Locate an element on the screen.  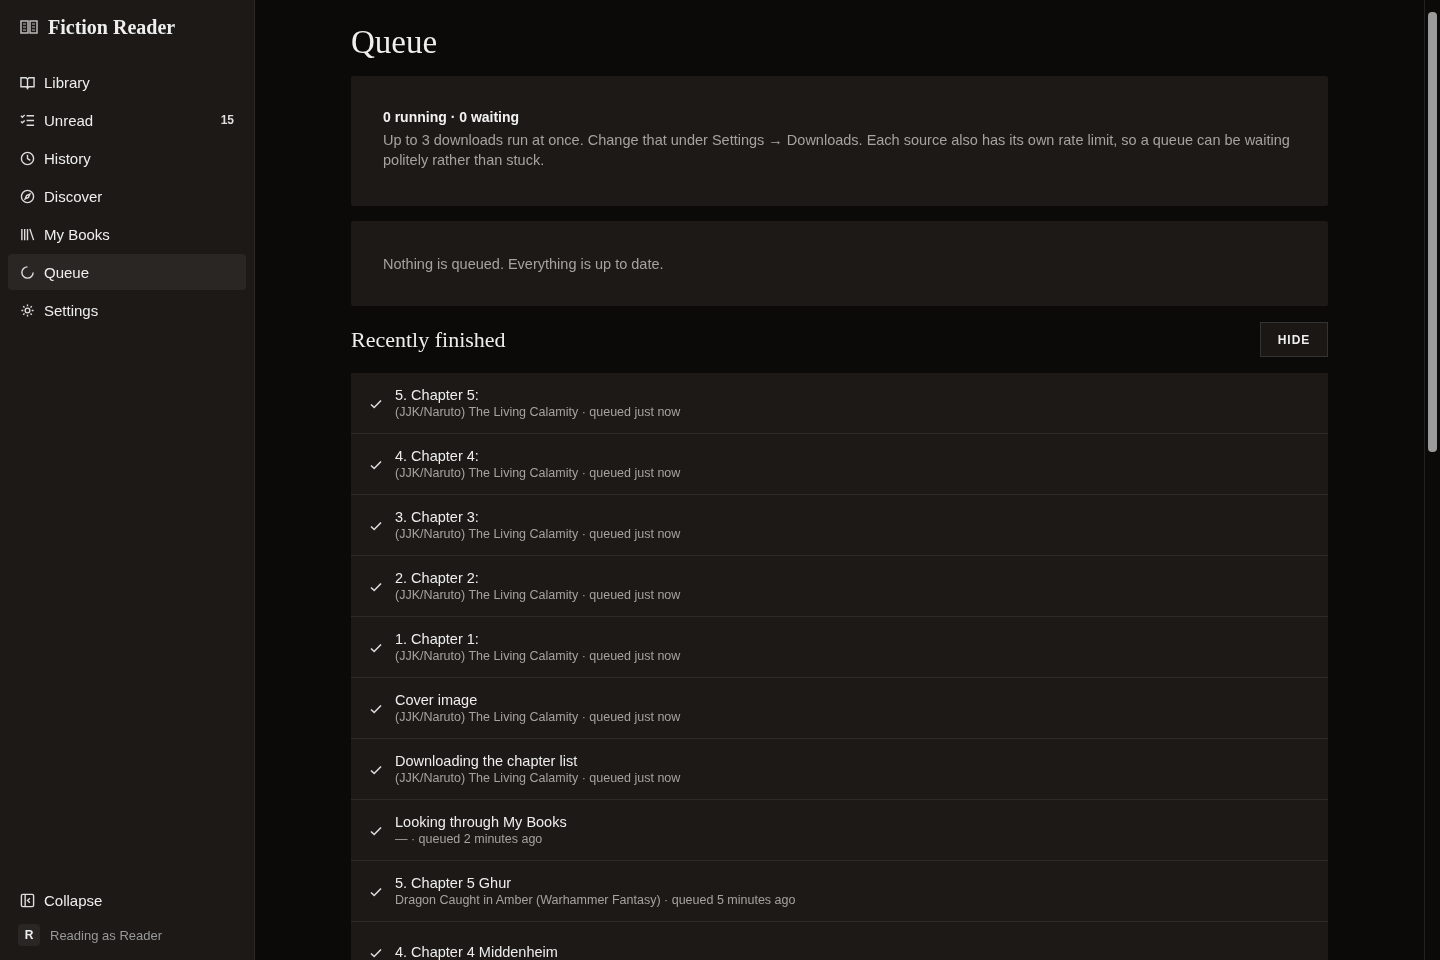
clock-icon is located at coordinates (27, 158).